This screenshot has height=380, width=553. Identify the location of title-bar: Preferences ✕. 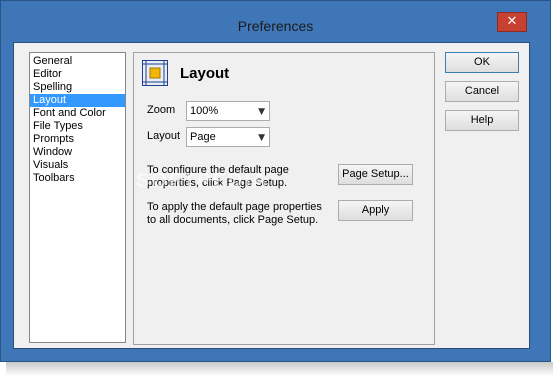
(275, 20).